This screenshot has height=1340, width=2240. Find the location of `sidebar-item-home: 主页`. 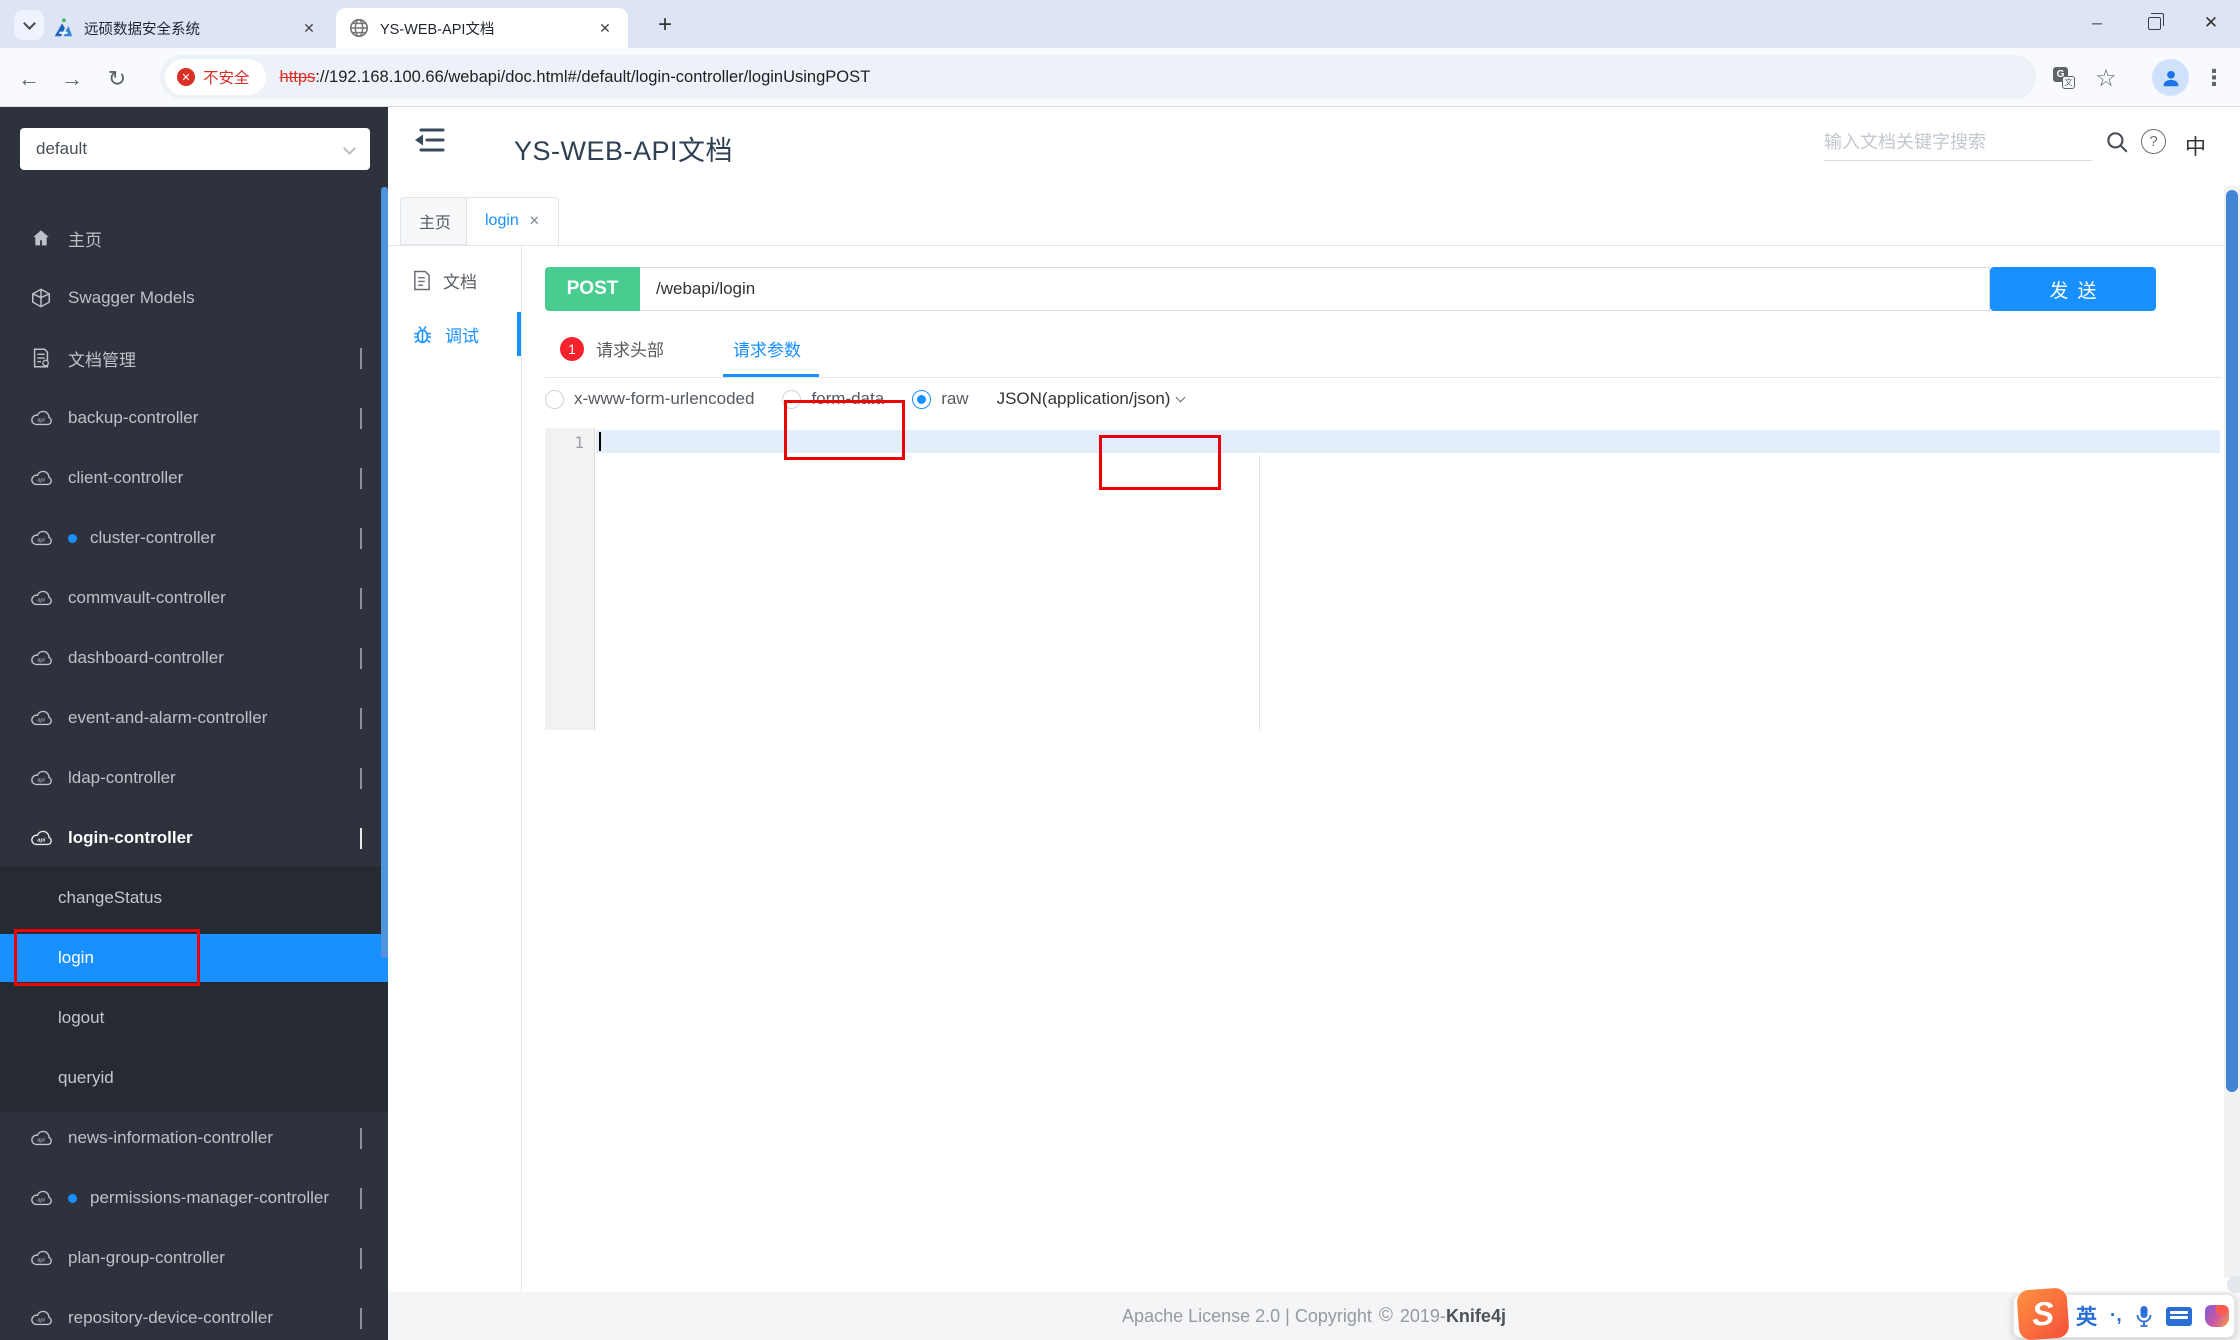

sidebar-item-home: 主页 is located at coordinates (194, 238).